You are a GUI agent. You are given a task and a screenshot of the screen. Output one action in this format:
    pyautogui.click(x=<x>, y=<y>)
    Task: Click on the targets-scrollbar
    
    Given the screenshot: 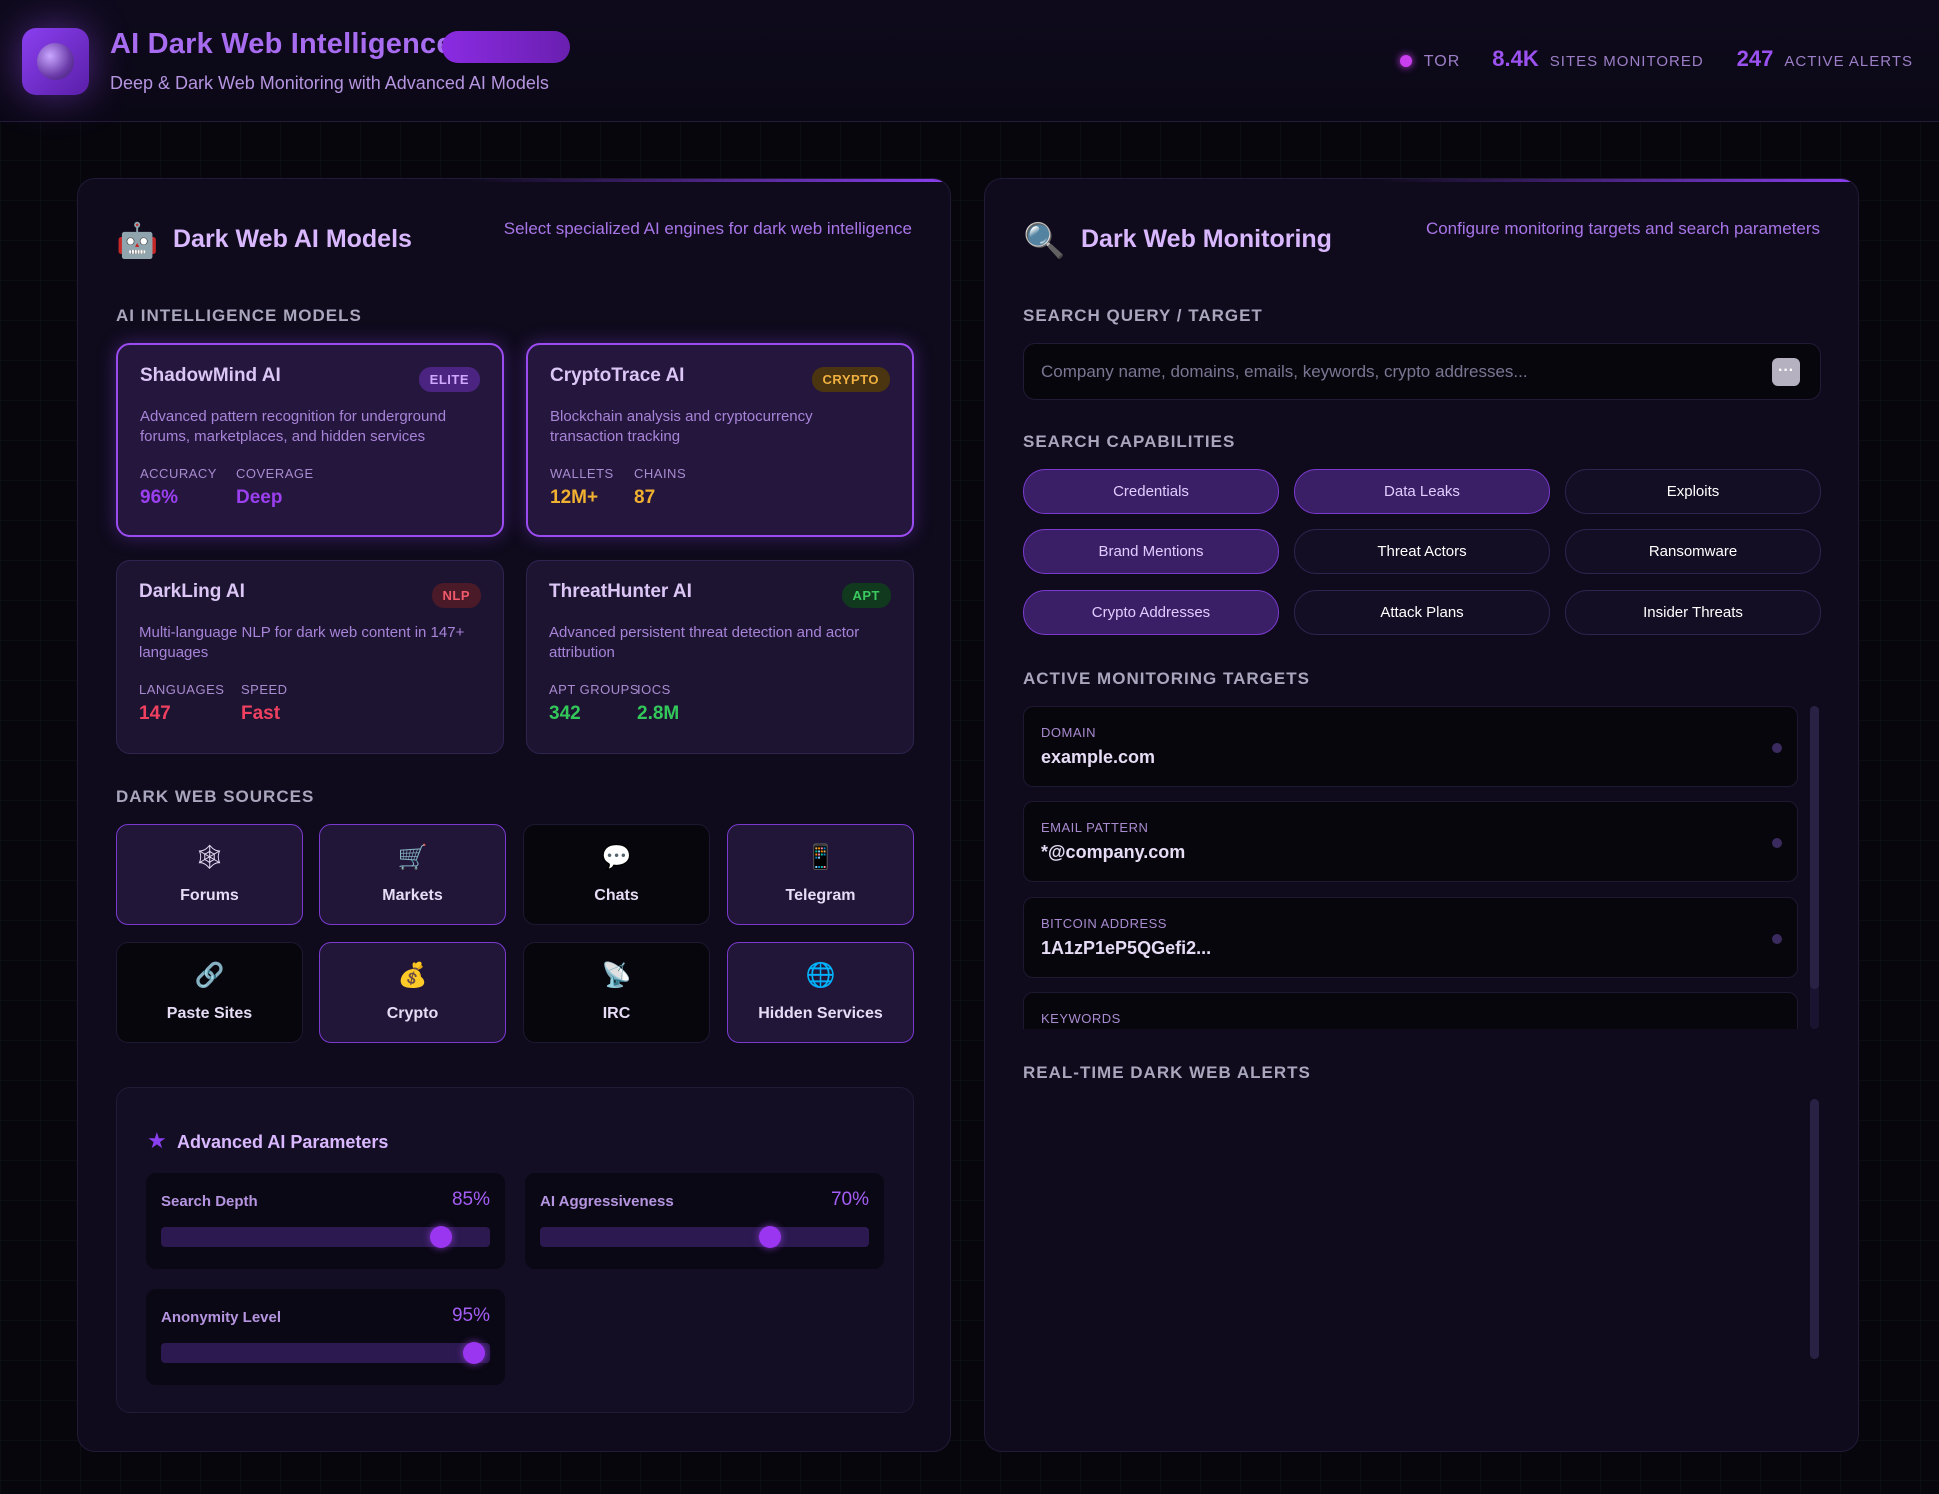 What is the action you would take?
    pyautogui.click(x=1814, y=867)
    